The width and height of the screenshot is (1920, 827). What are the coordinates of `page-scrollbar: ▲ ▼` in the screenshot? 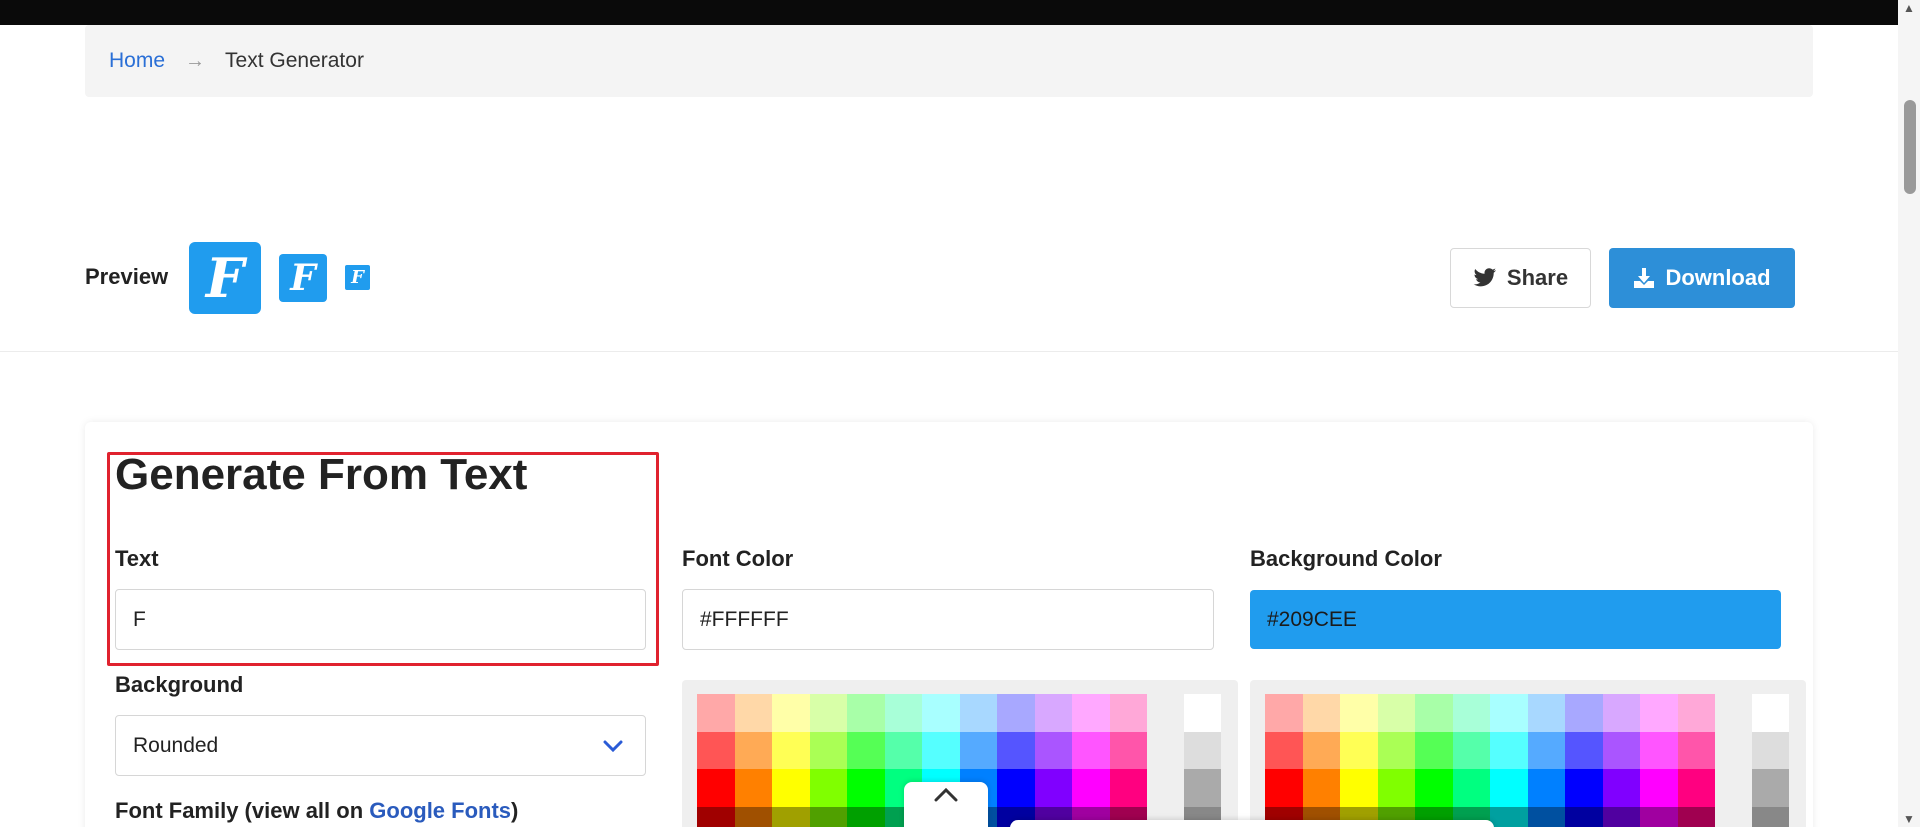 It's located at (1909, 413).